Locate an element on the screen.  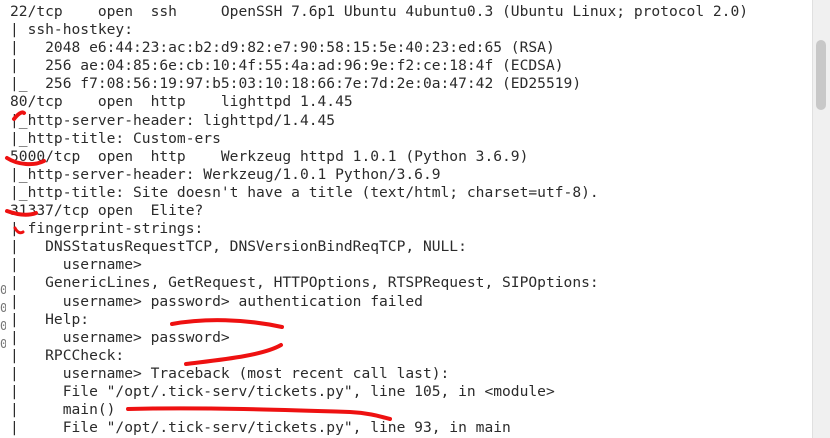
terminal-line: | username> password> is located at coordinates (120, 337).